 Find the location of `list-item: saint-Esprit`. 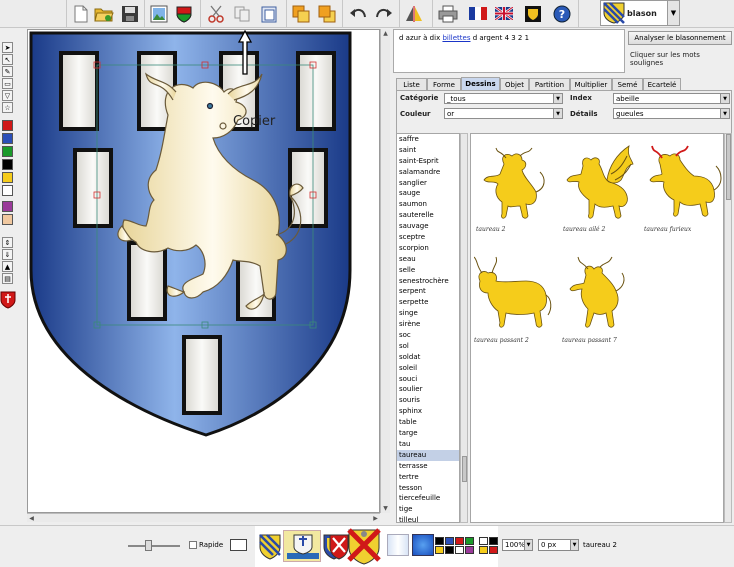

list-item: saint-Esprit is located at coordinates (428, 161).